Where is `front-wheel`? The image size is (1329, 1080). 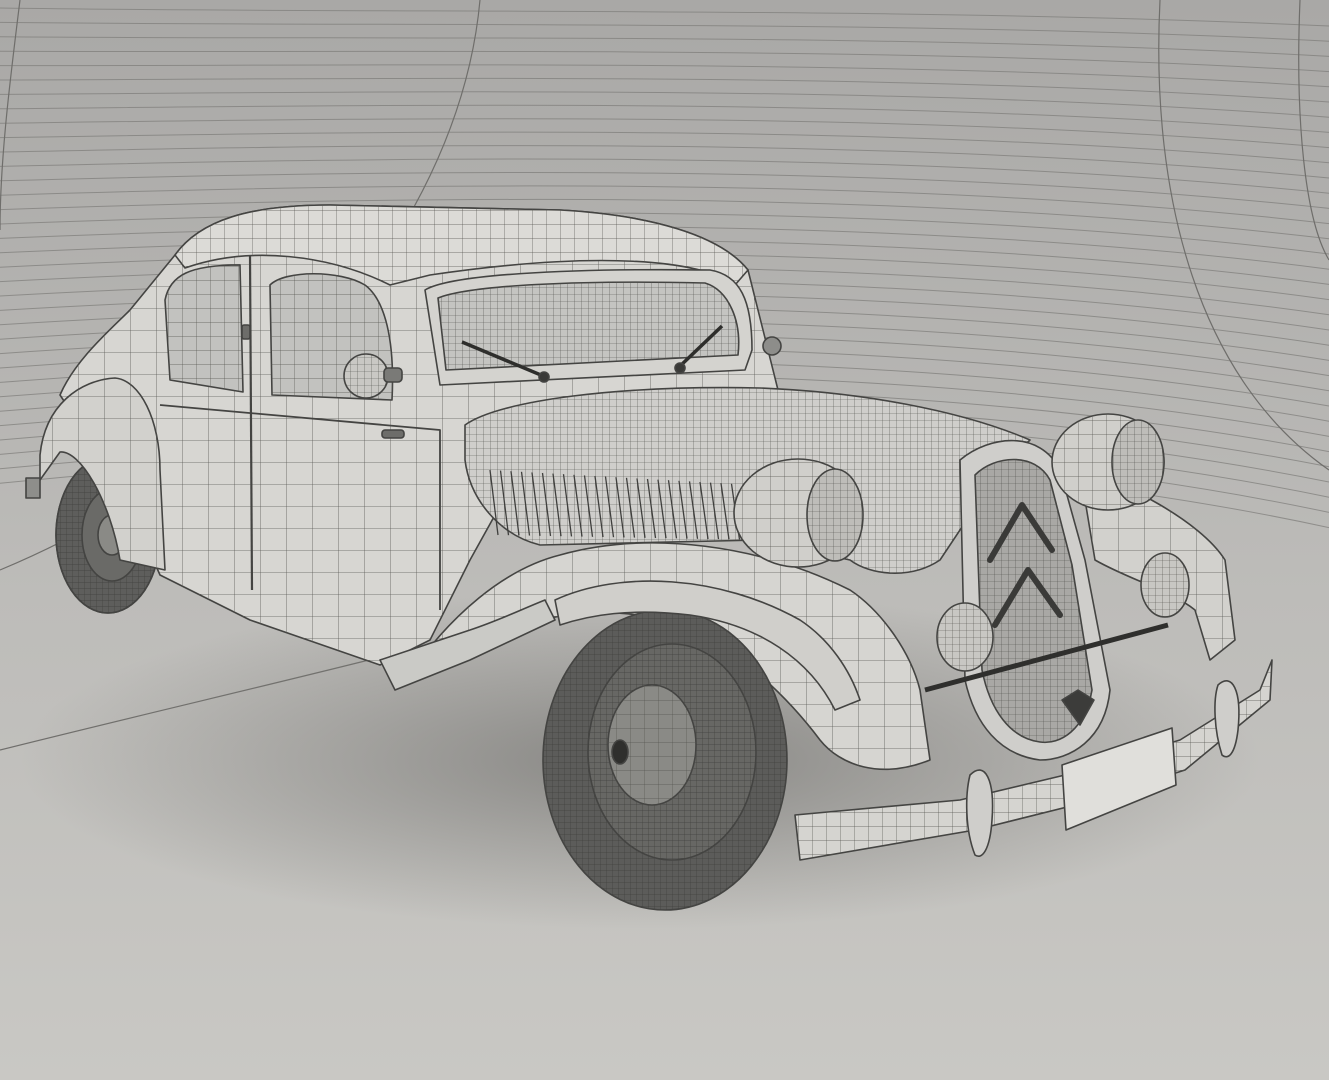
front-wheel is located at coordinates (665, 760).